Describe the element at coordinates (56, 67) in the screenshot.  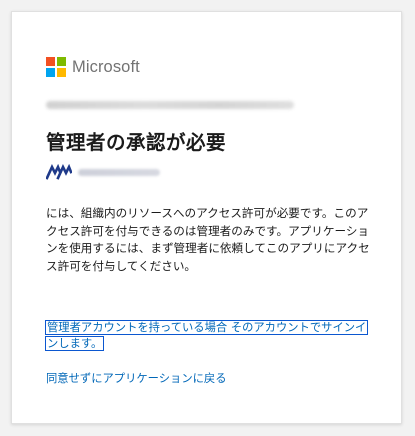
I see `microsoft-logo-icon` at that location.